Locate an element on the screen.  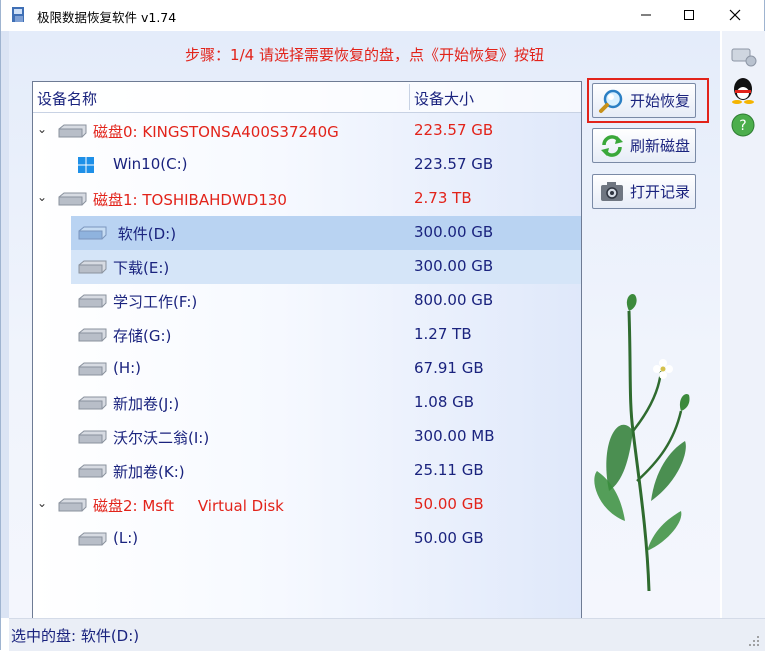
flower-illustration is located at coordinates (642, 442).